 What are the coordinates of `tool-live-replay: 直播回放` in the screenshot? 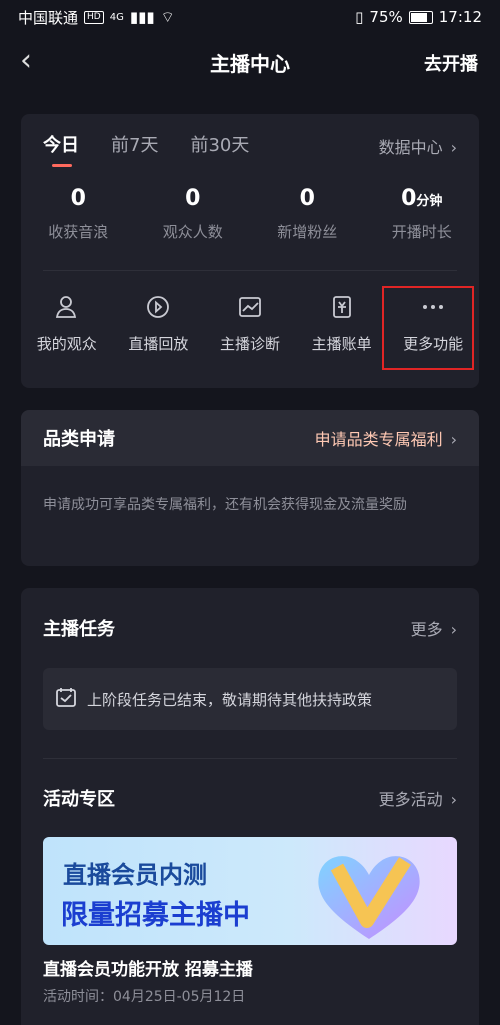 It's located at (159, 321).